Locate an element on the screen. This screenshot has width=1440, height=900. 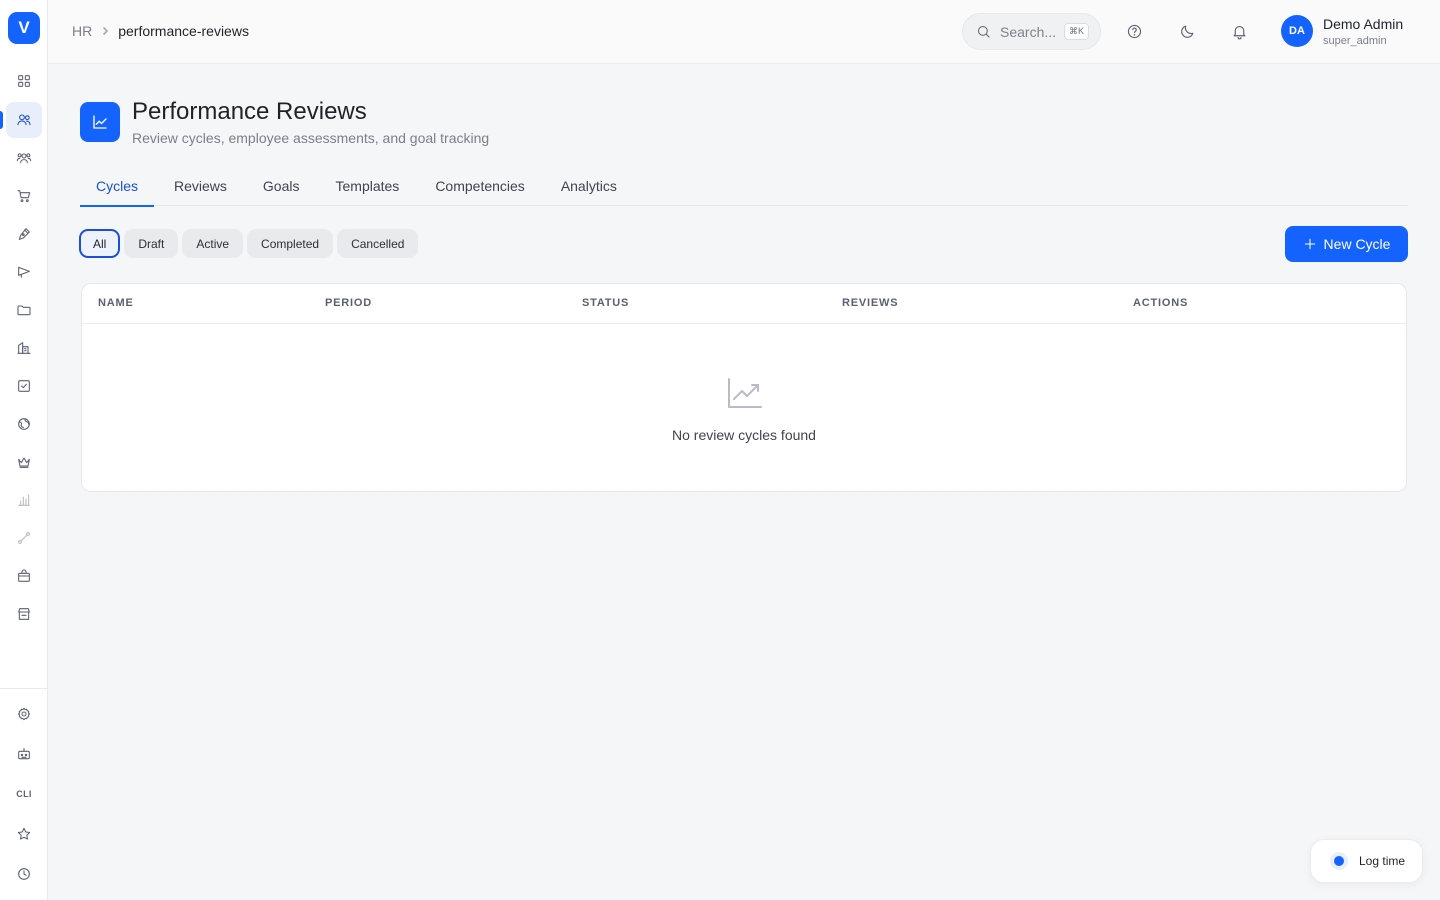
sidebar-item-files is located at coordinates (24, 310).